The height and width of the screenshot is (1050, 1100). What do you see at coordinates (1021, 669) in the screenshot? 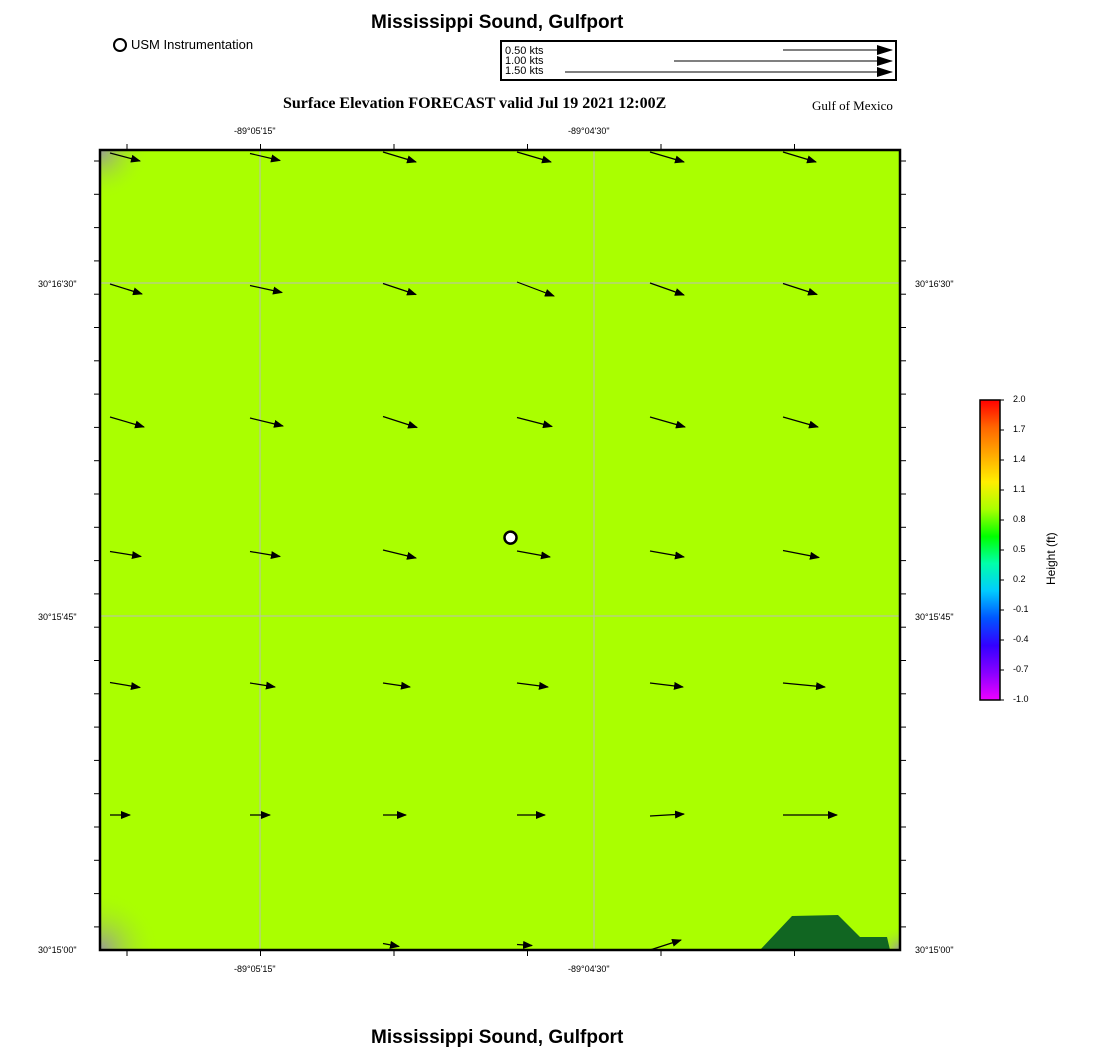
I see `colorbar-tick-label: -0.7` at bounding box center [1021, 669].